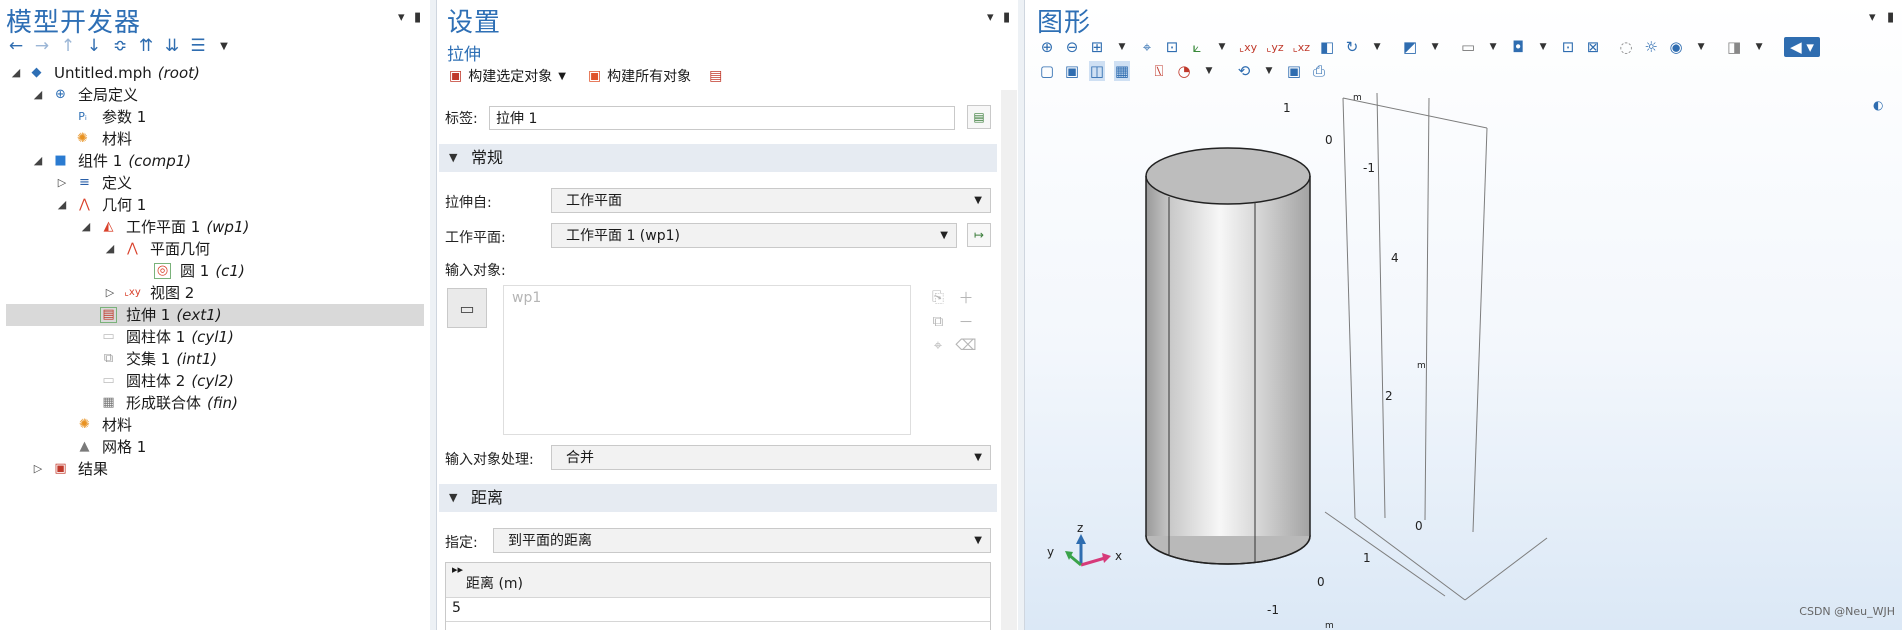  I want to click on tree-item-cylinder-1: ▭ 圆柱体 1 (cyl1), so click(215, 337).